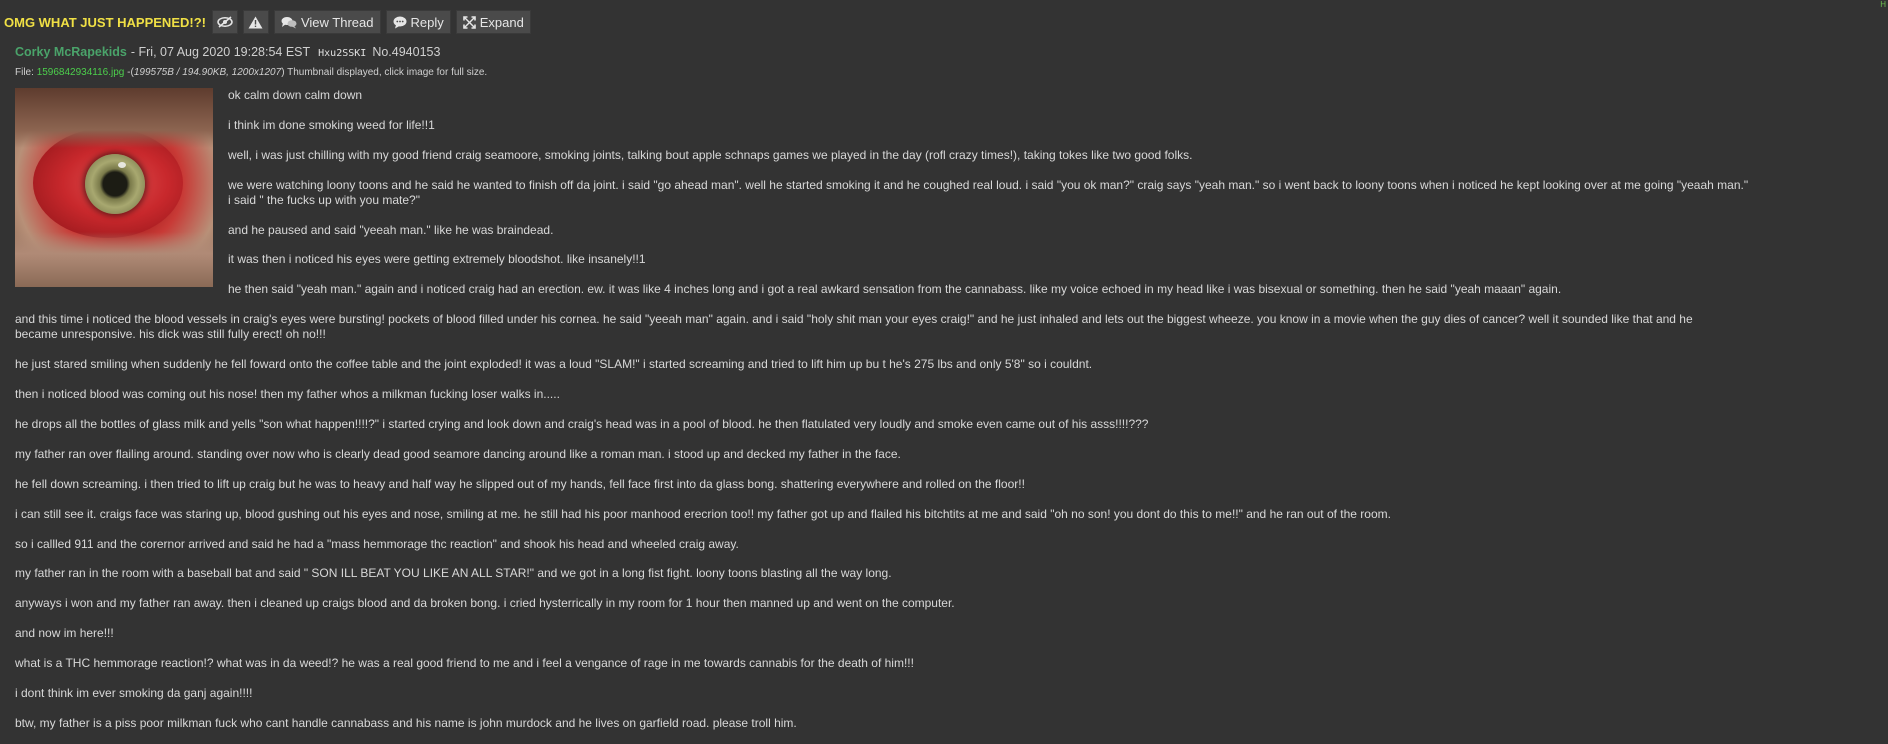 This screenshot has width=1888, height=744. I want to click on expand-arrows-icon, so click(469, 22).